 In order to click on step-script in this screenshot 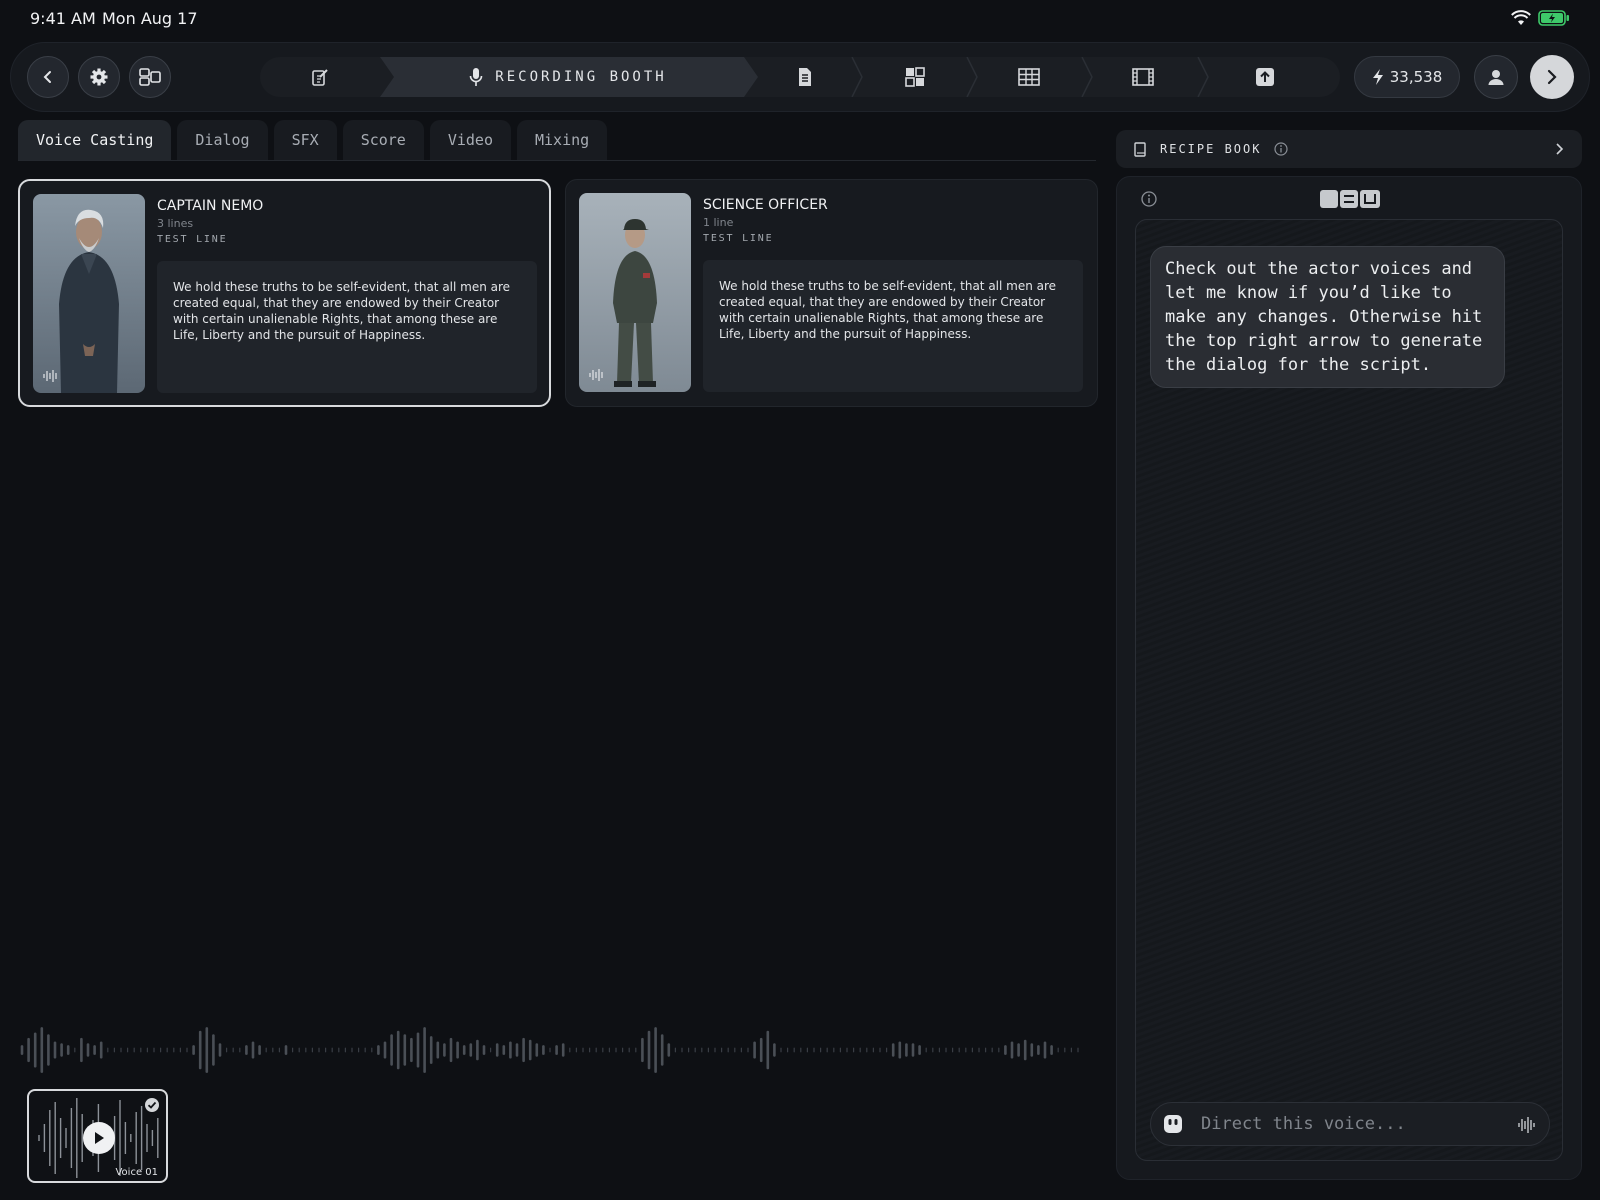, I will do `click(320, 77)`.